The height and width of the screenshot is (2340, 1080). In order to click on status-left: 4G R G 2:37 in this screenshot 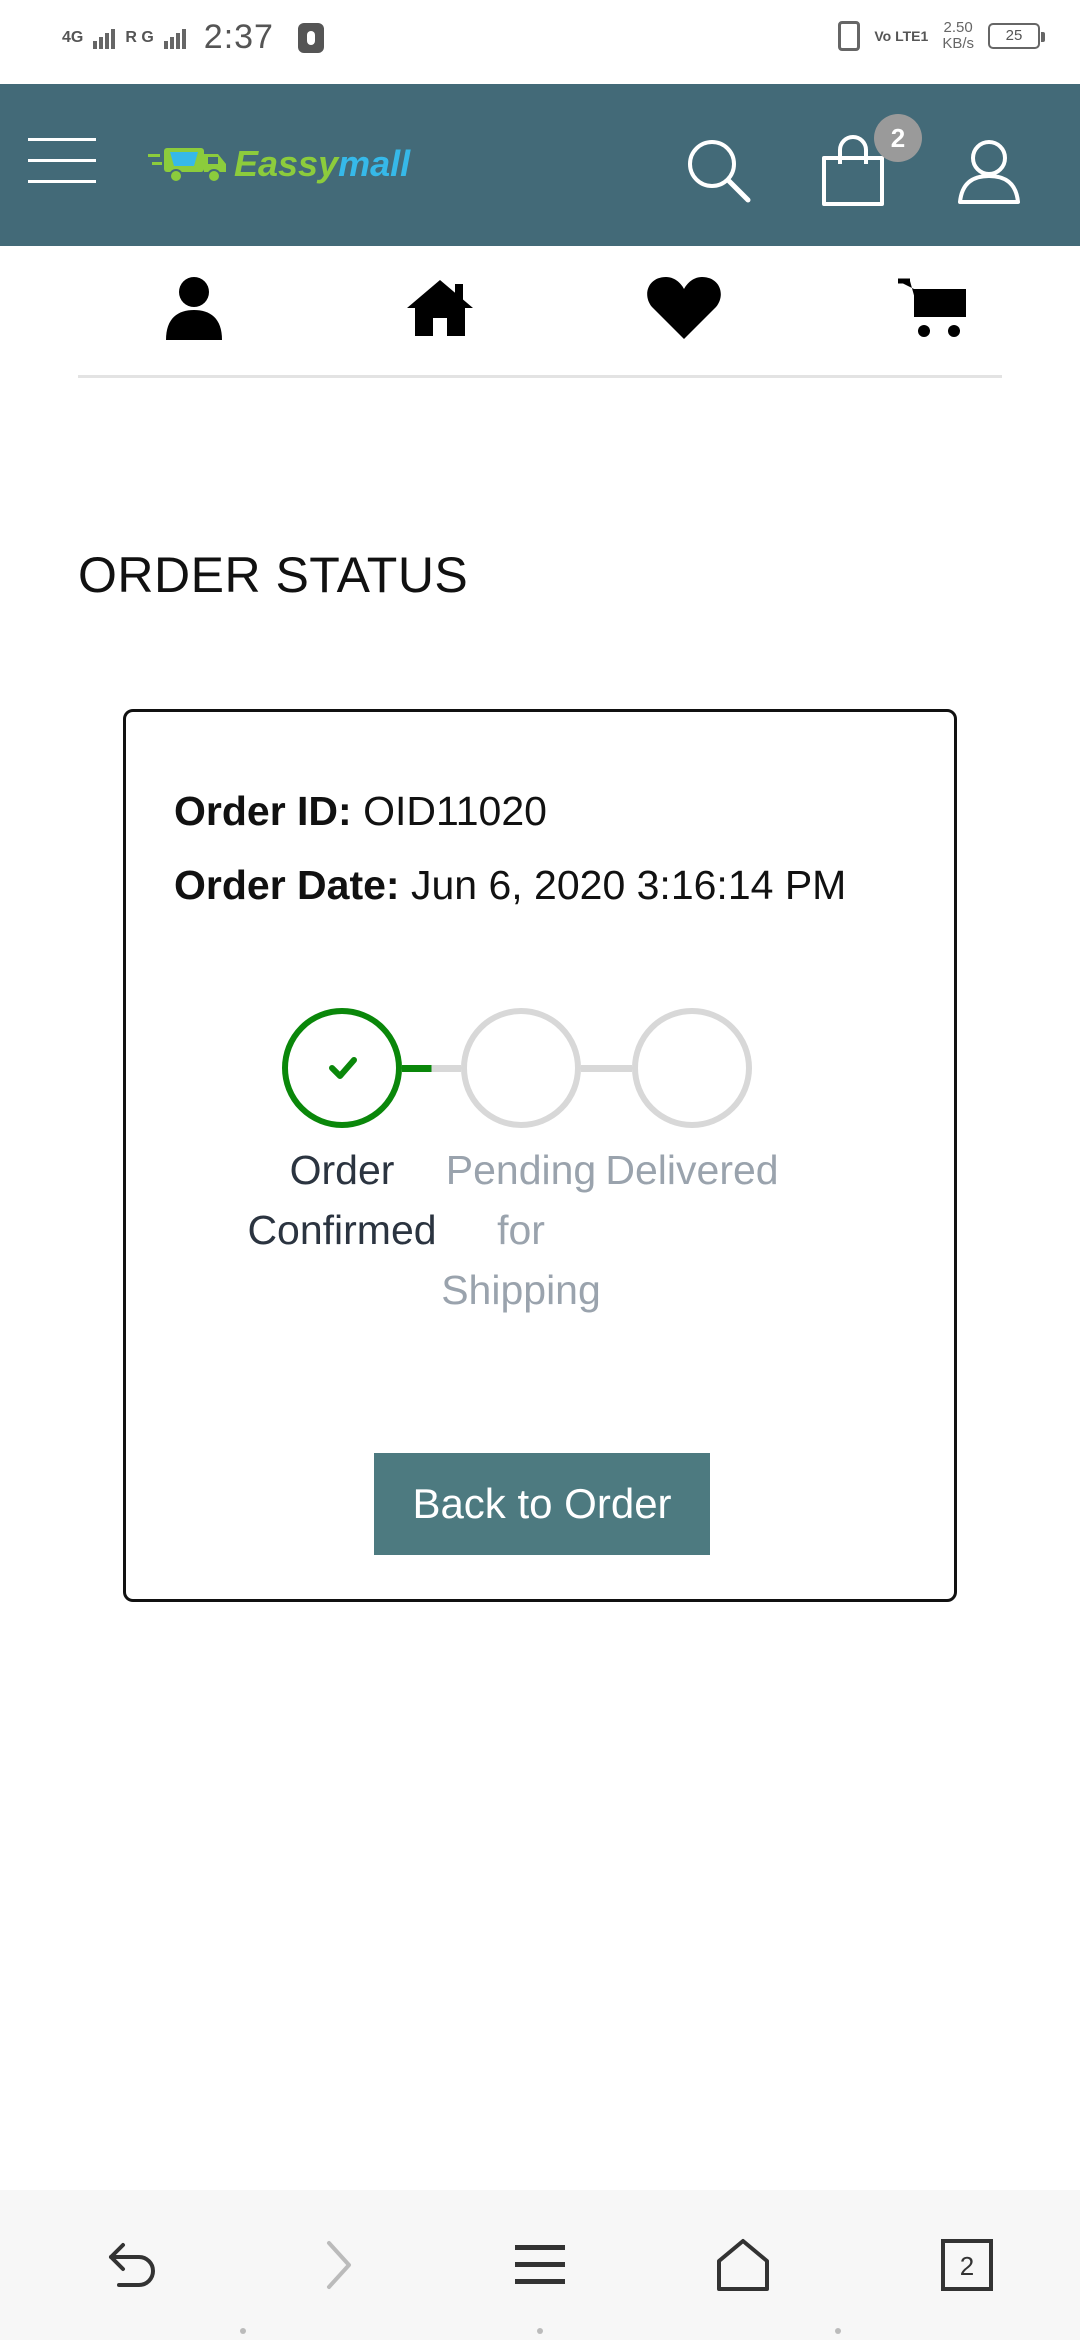, I will do `click(193, 37)`.